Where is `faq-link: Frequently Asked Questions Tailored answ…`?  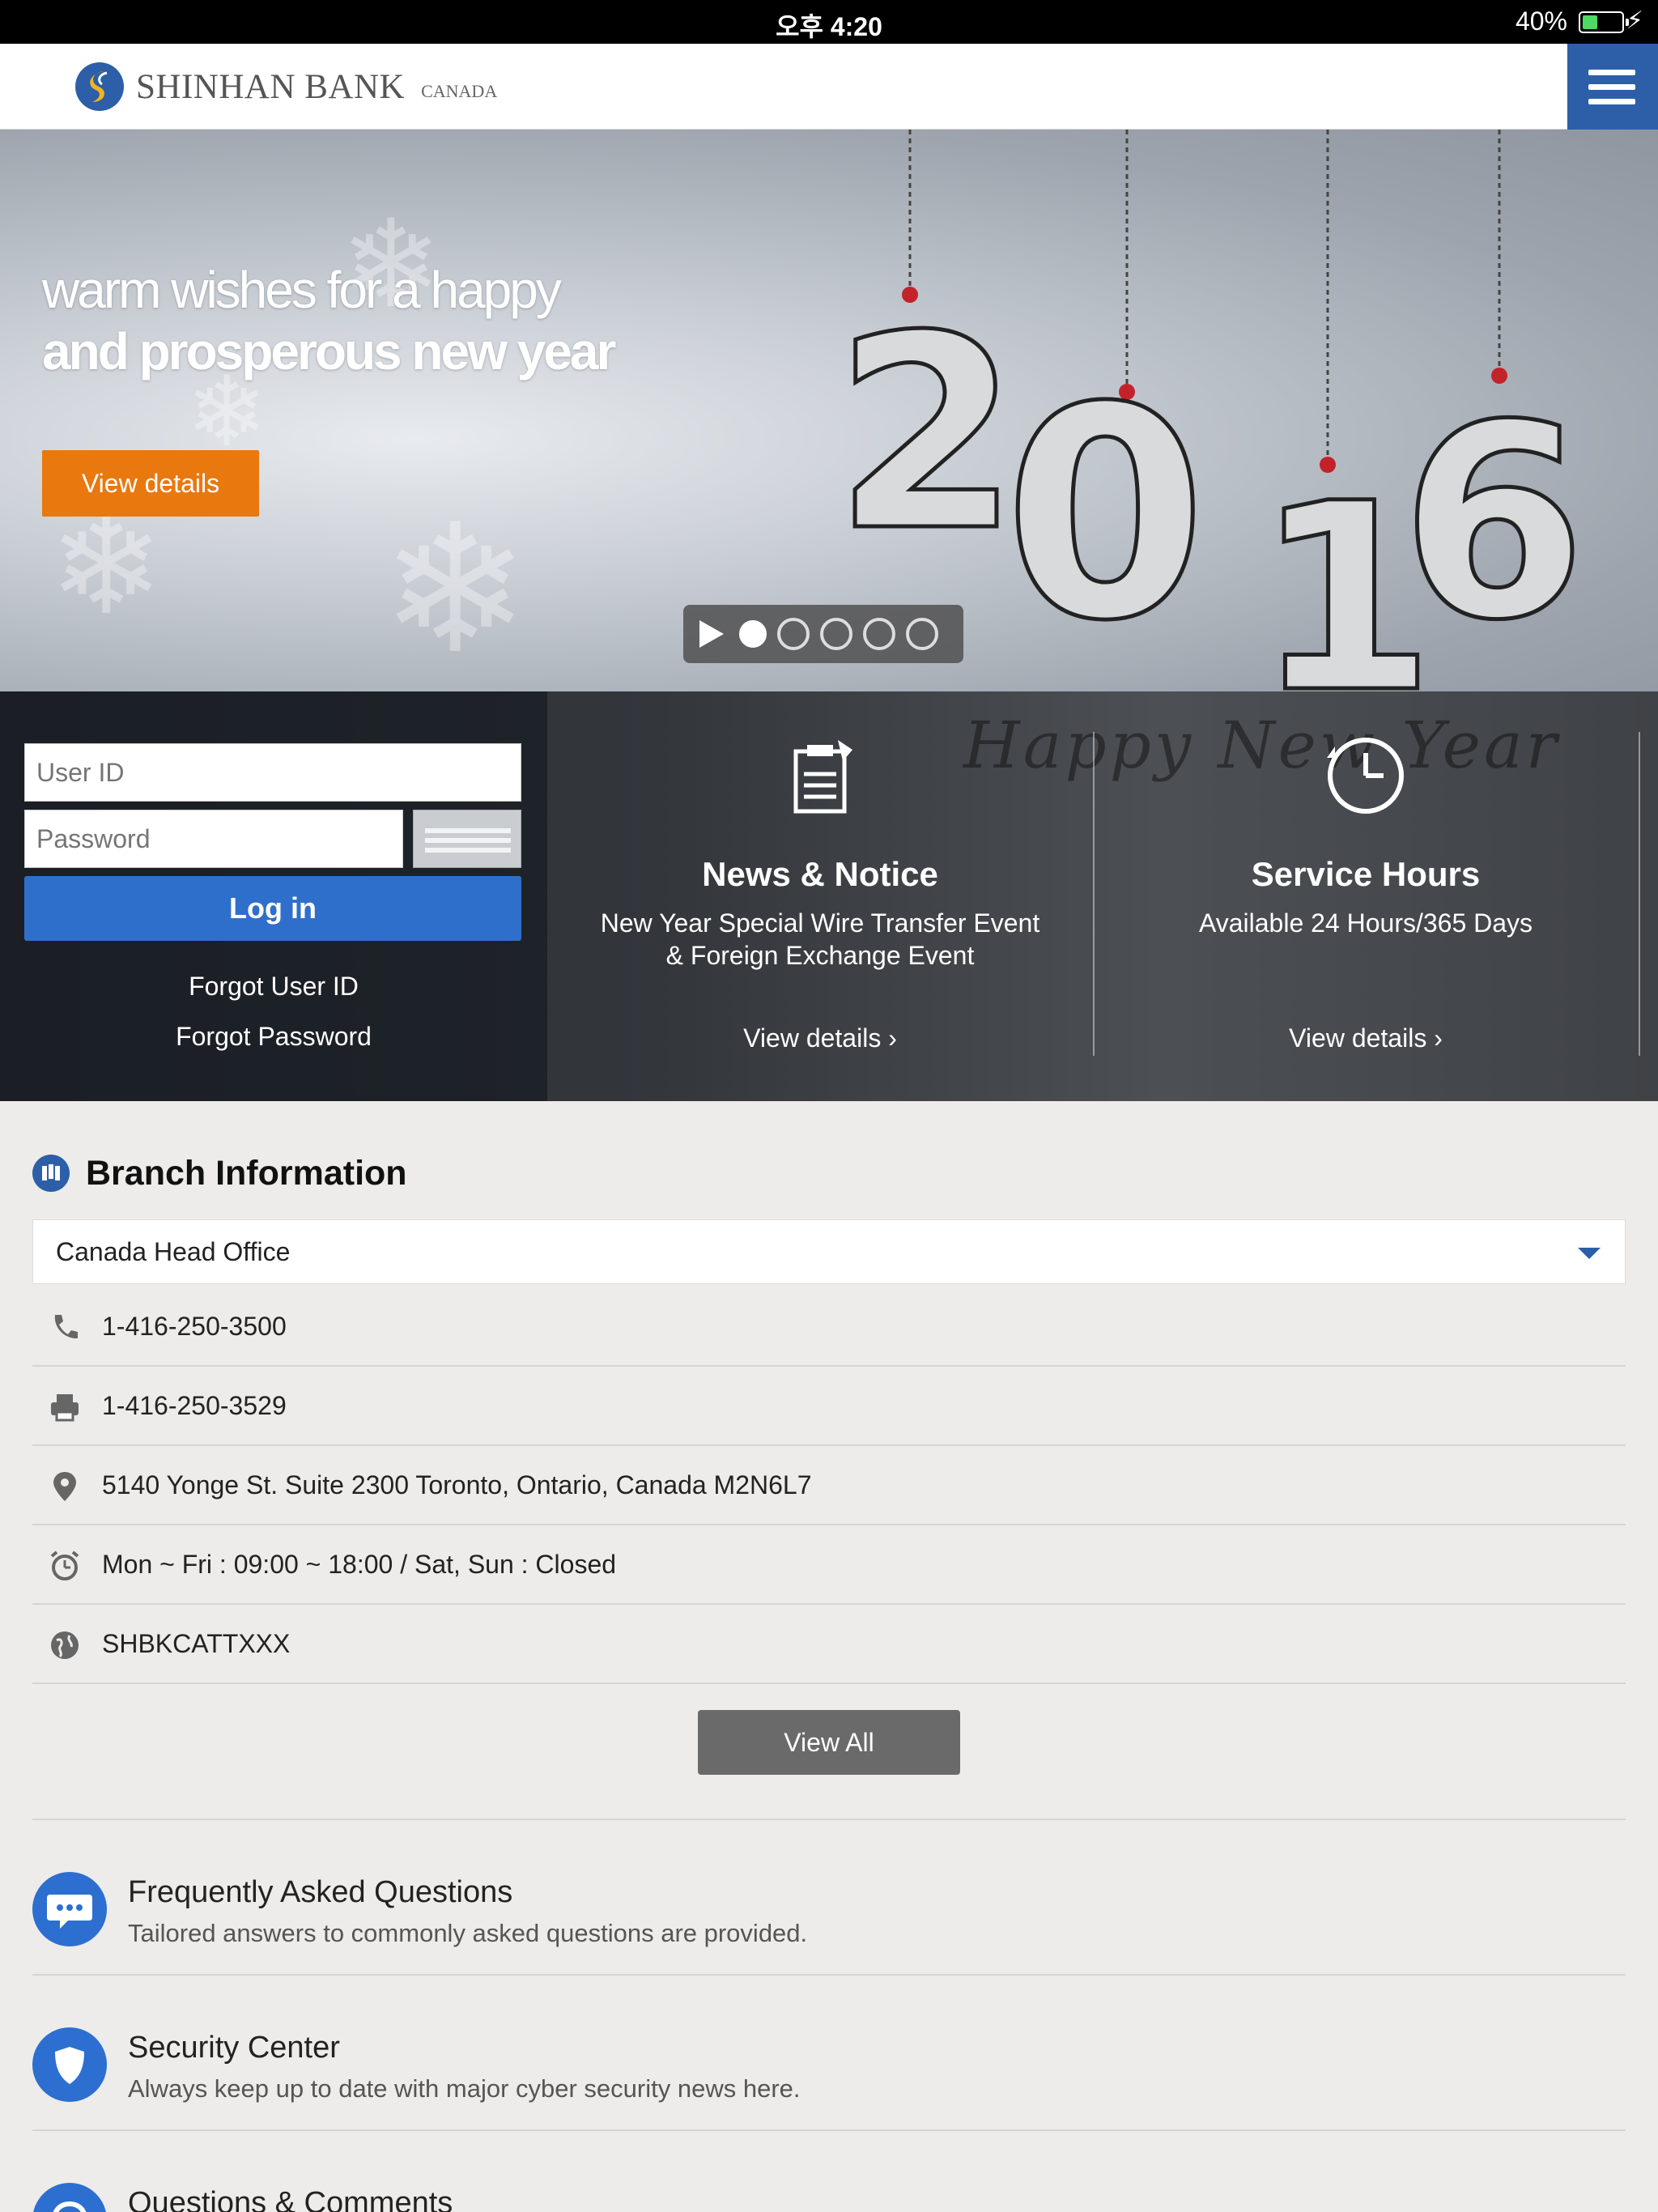
faq-link: Frequently Asked Questions Tailored answ… is located at coordinates (829, 1897).